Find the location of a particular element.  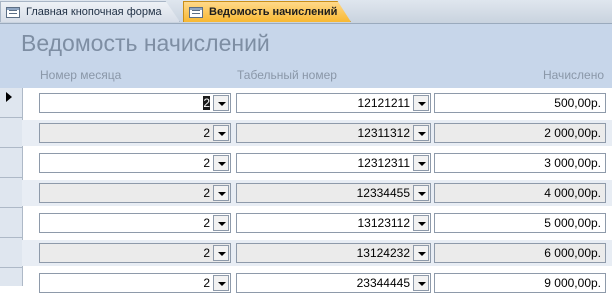

table-row: 2 12311312 2 000,00р. is located at coordinates (317, 133).